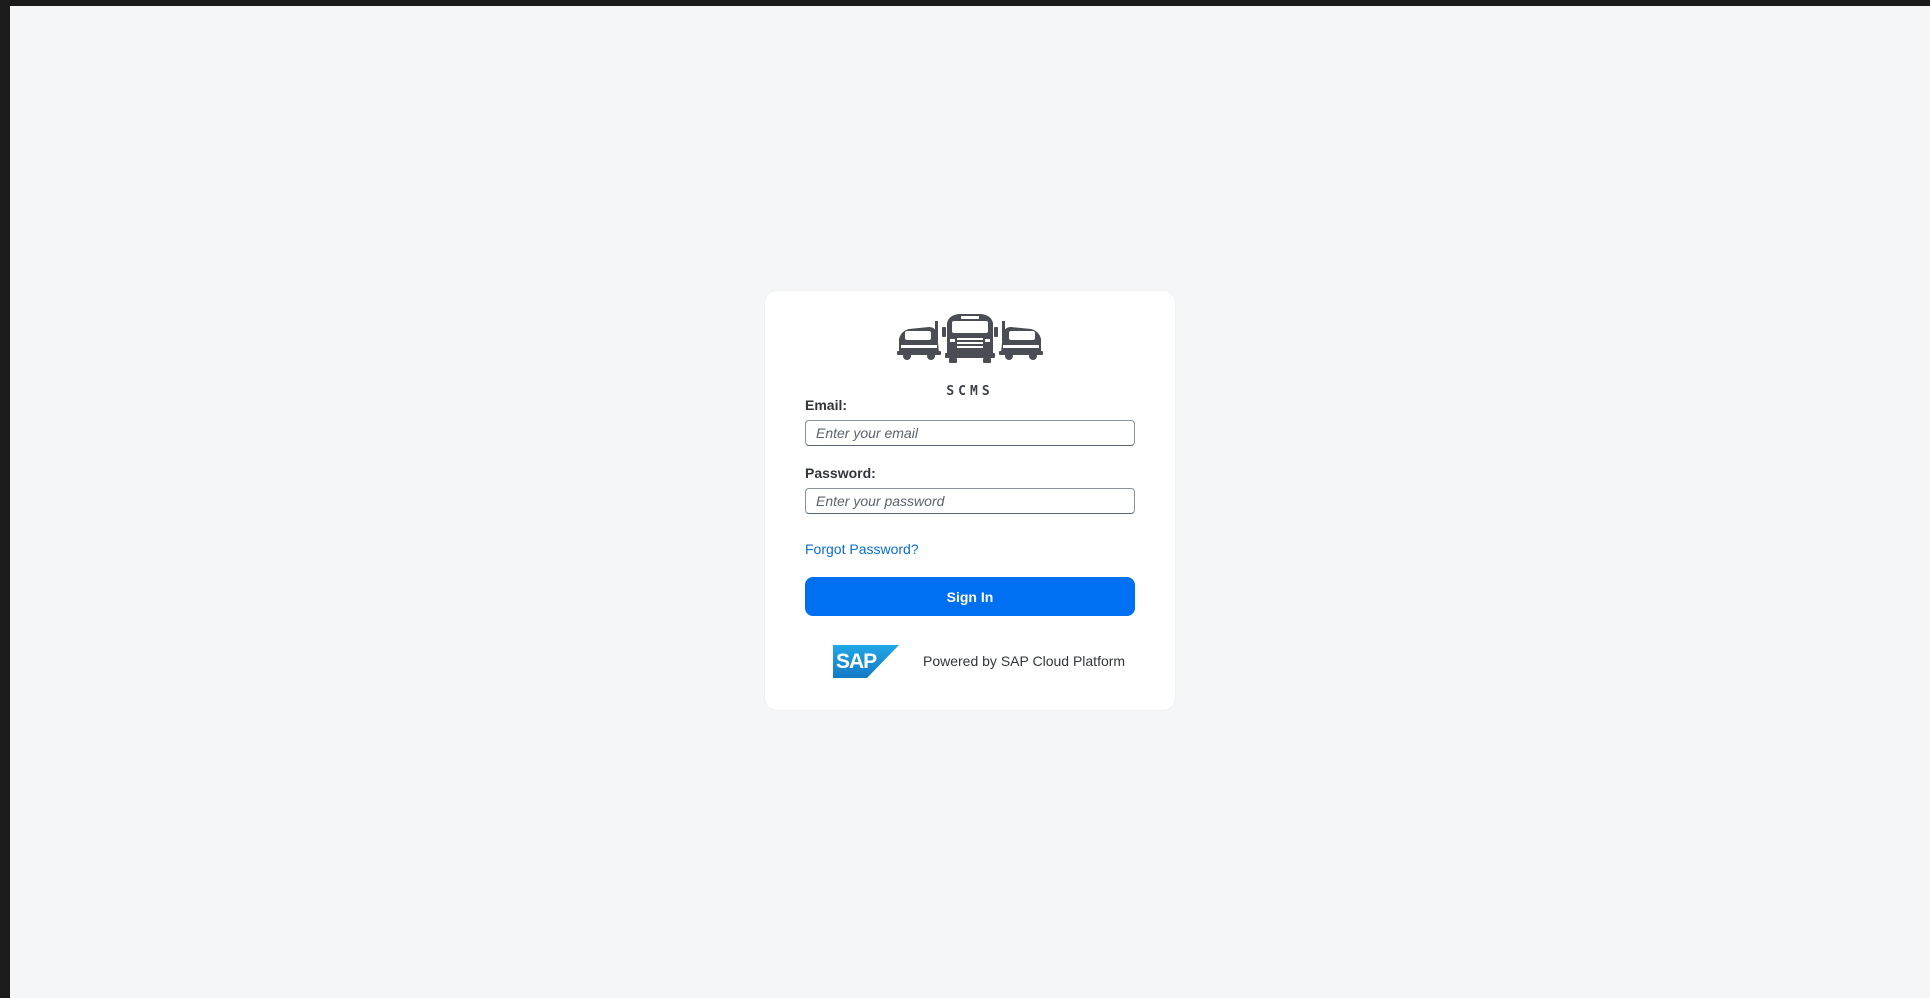 The image size is (1930, 998). What do you see at coordinates (1024, 661) in the screenshot?
I see `powered-by-text: Powered by SAP Cloud Platform` at bounding box center [1024, 661].